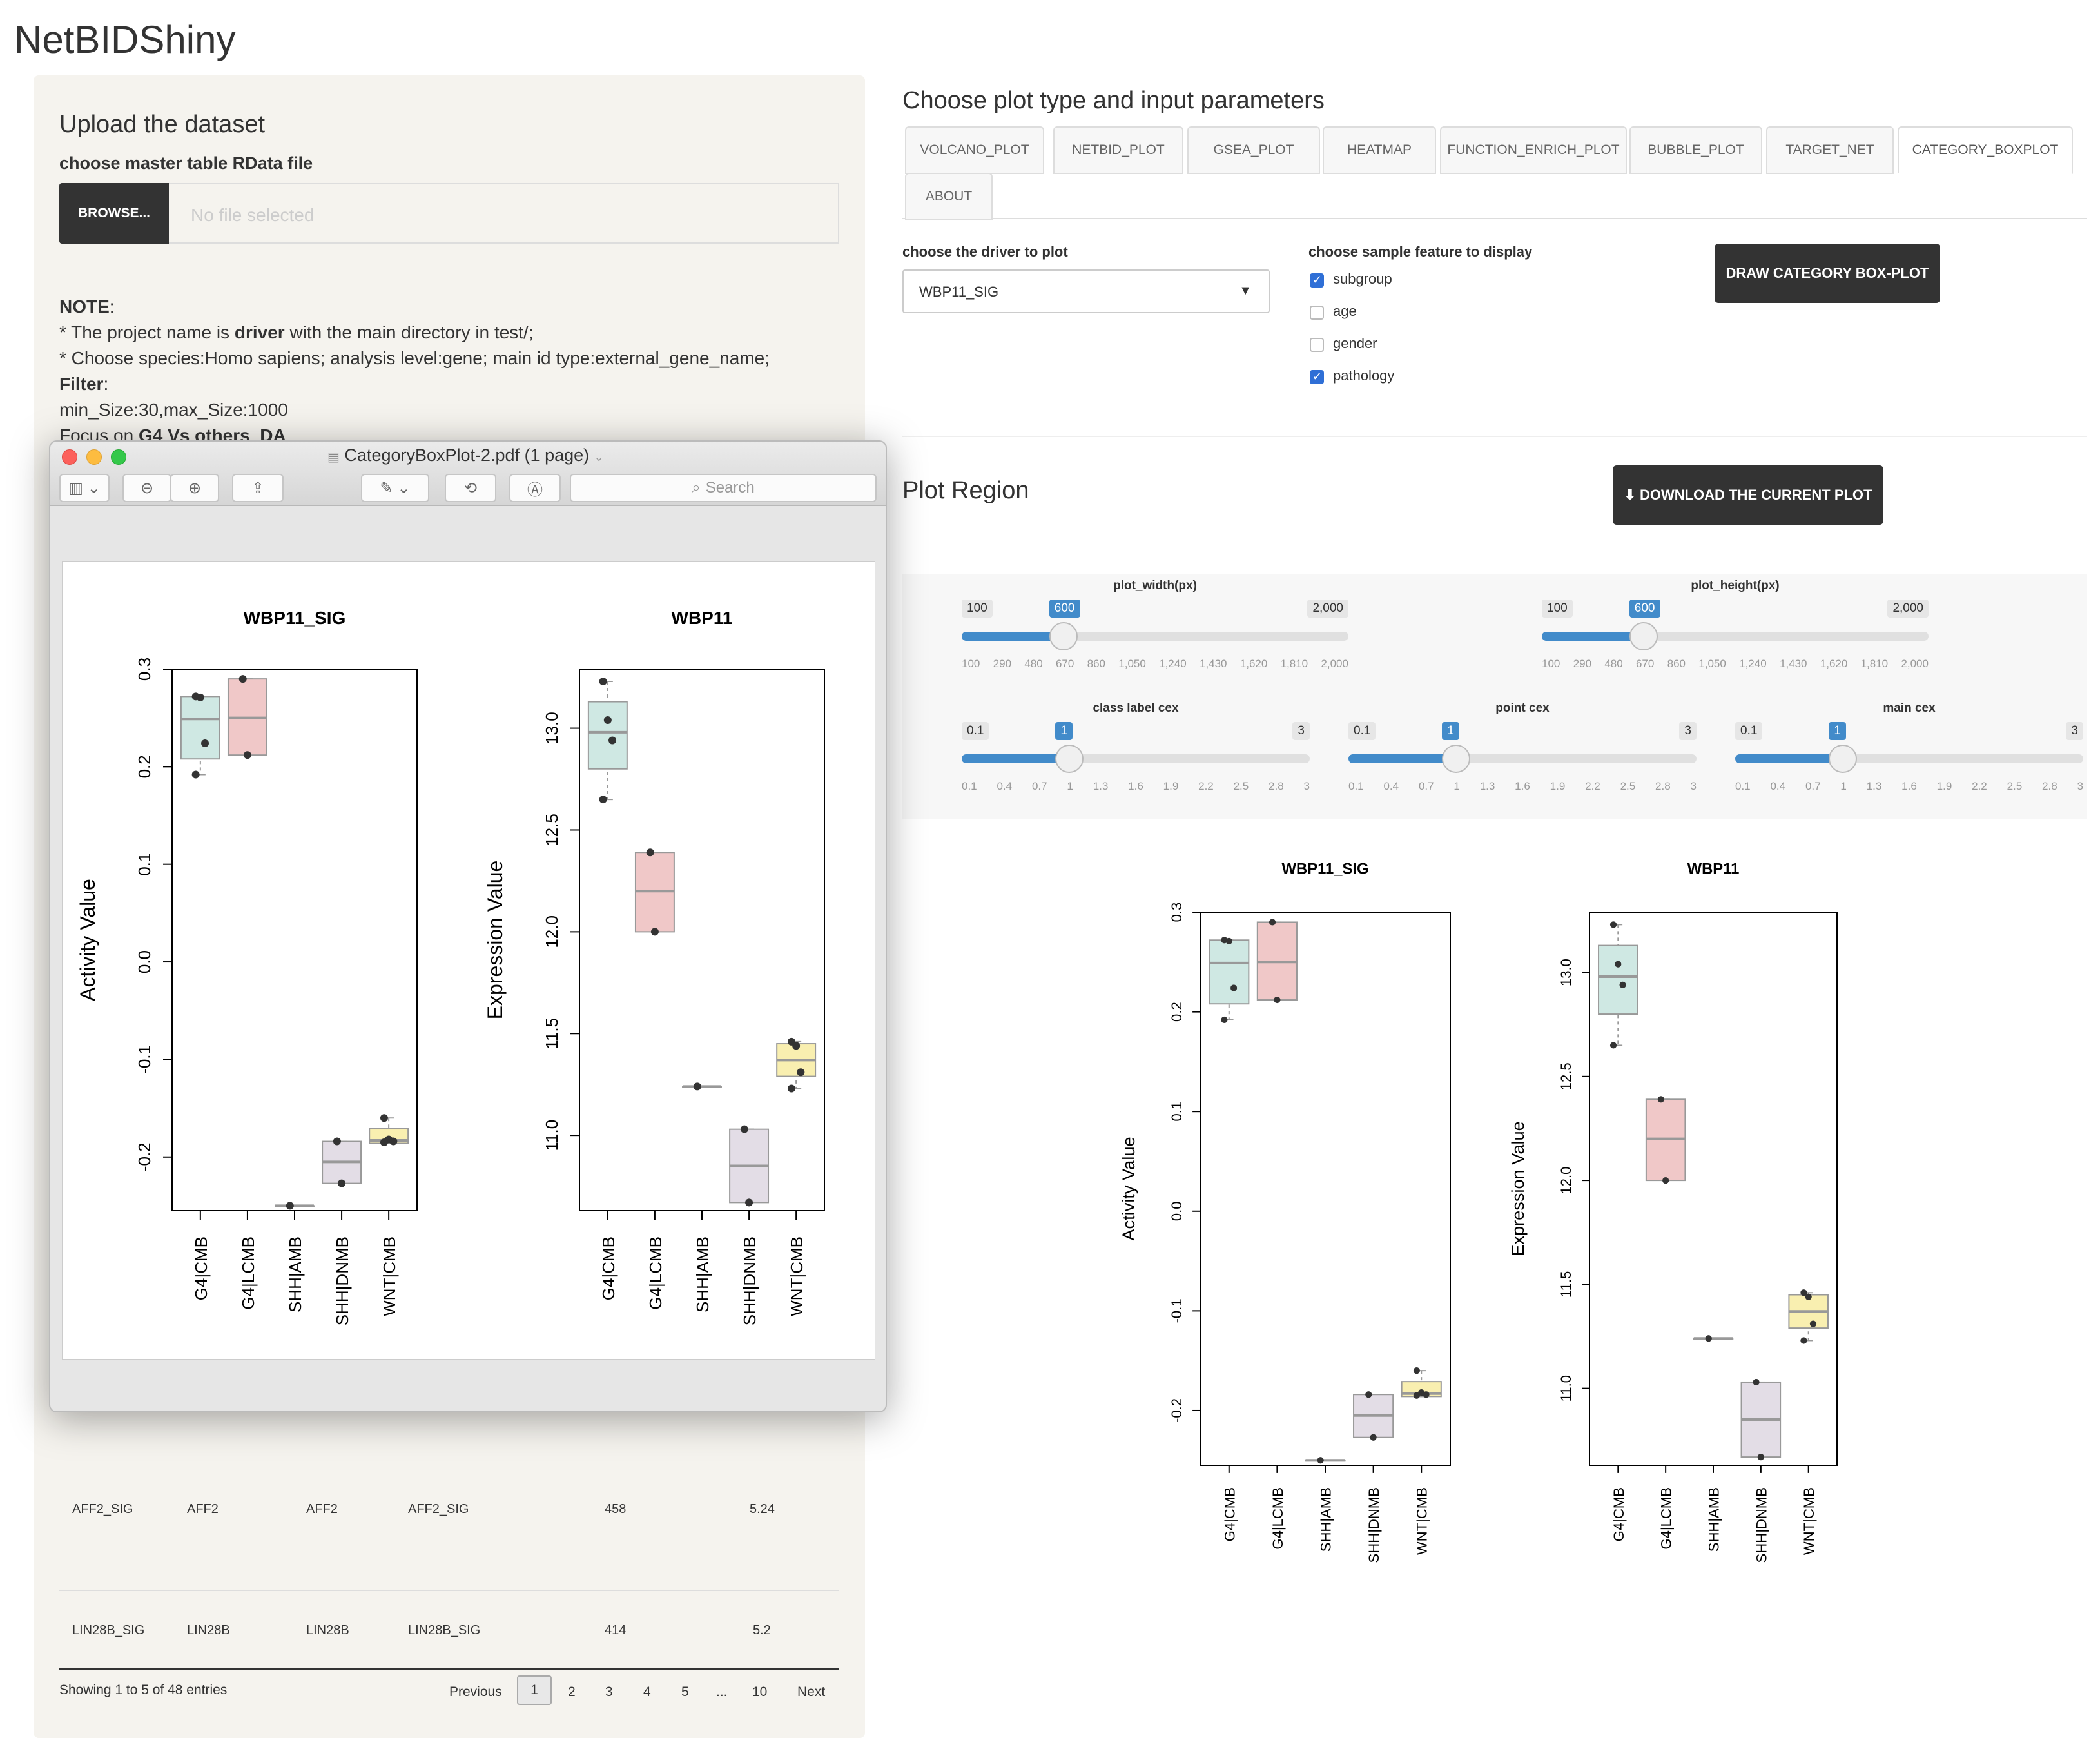 The image size is (2100, 1738). What do you see at coordinates (616, 1509) in the screenshot?
I see `table-cell: 458` at bounding box center [616, 1509].